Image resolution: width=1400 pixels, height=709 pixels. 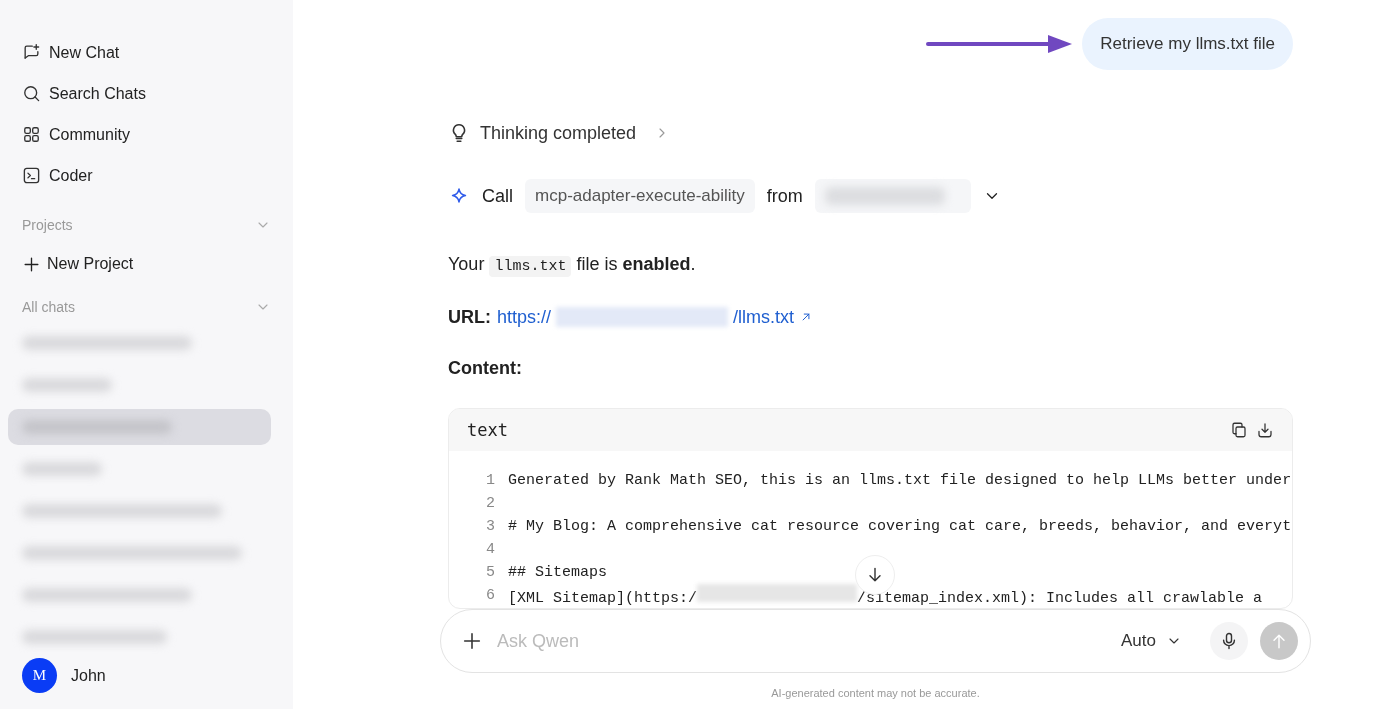 What do you see at coordinates (1151, 641) in the screenshot?
I see `model-selector: Auto` at bounding box center [1151, 641].